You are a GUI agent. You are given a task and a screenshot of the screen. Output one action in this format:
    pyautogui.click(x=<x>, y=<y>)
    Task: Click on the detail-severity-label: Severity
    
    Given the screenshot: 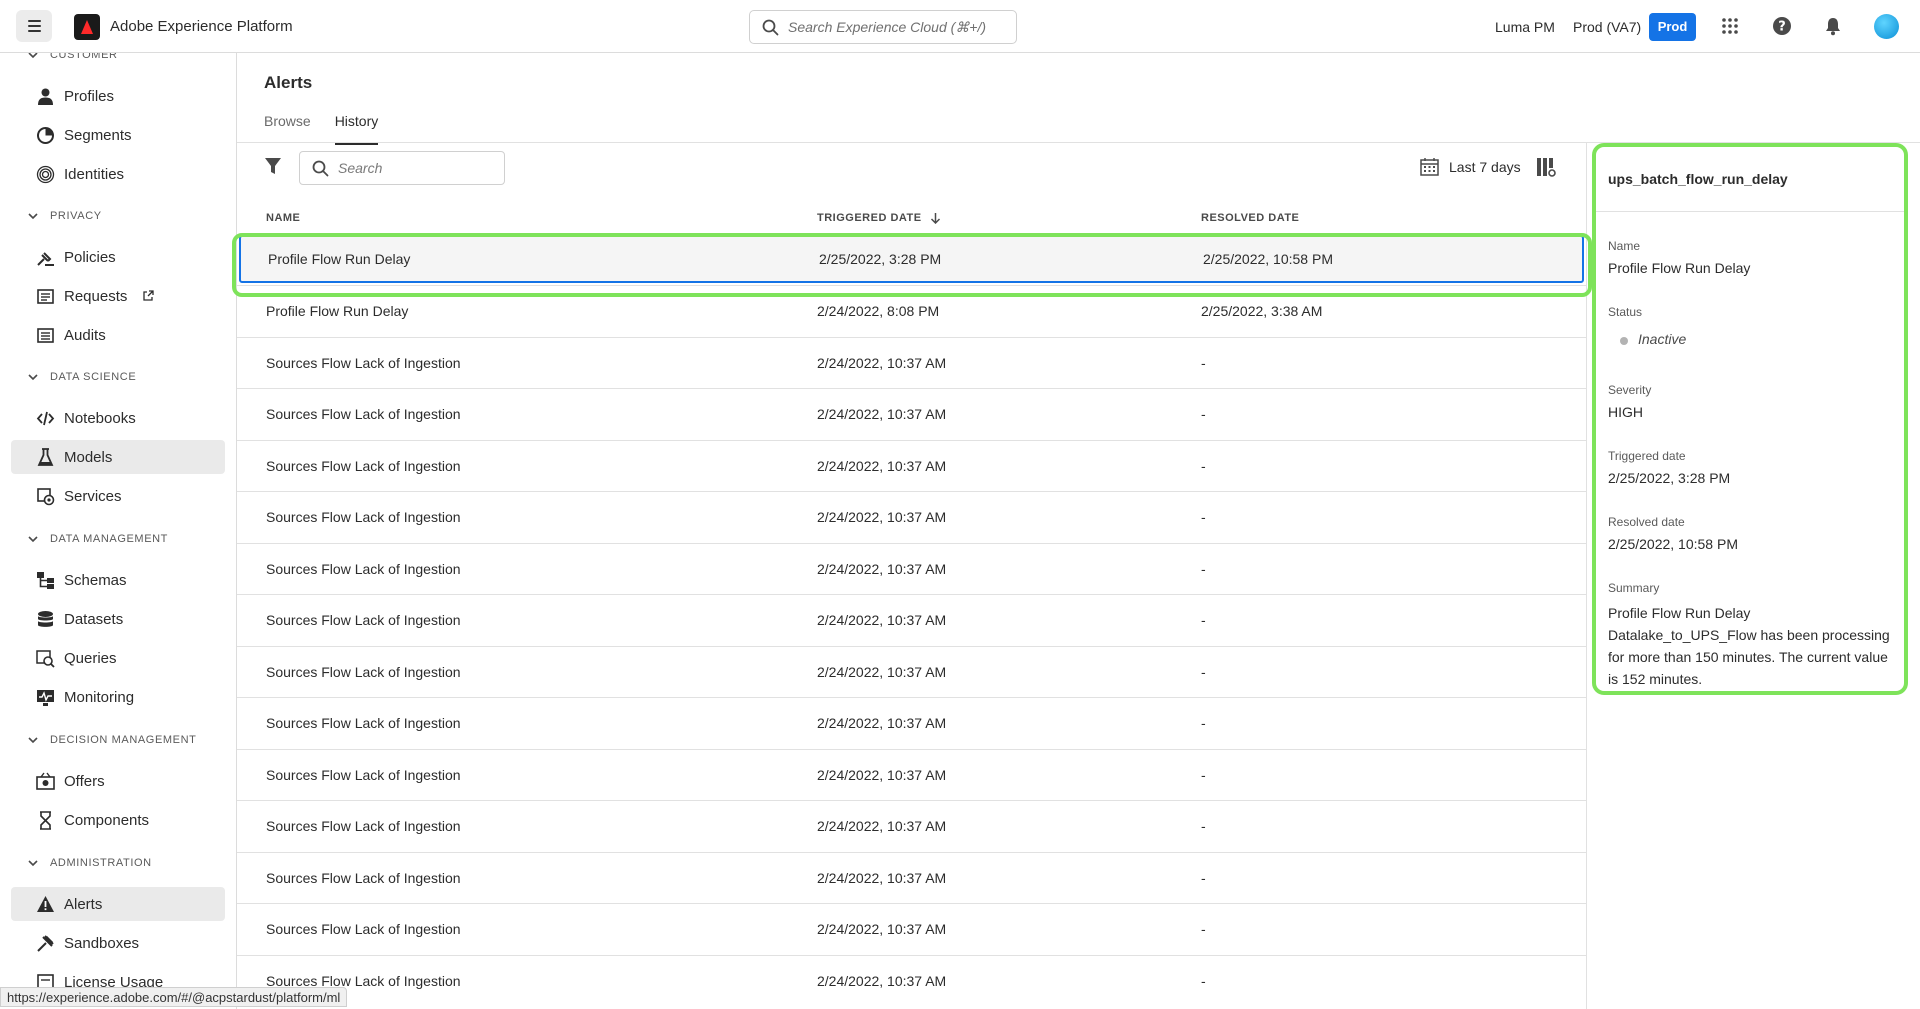 What is the action you would take?
    pyautogui.click(x=1630, y=390)
    